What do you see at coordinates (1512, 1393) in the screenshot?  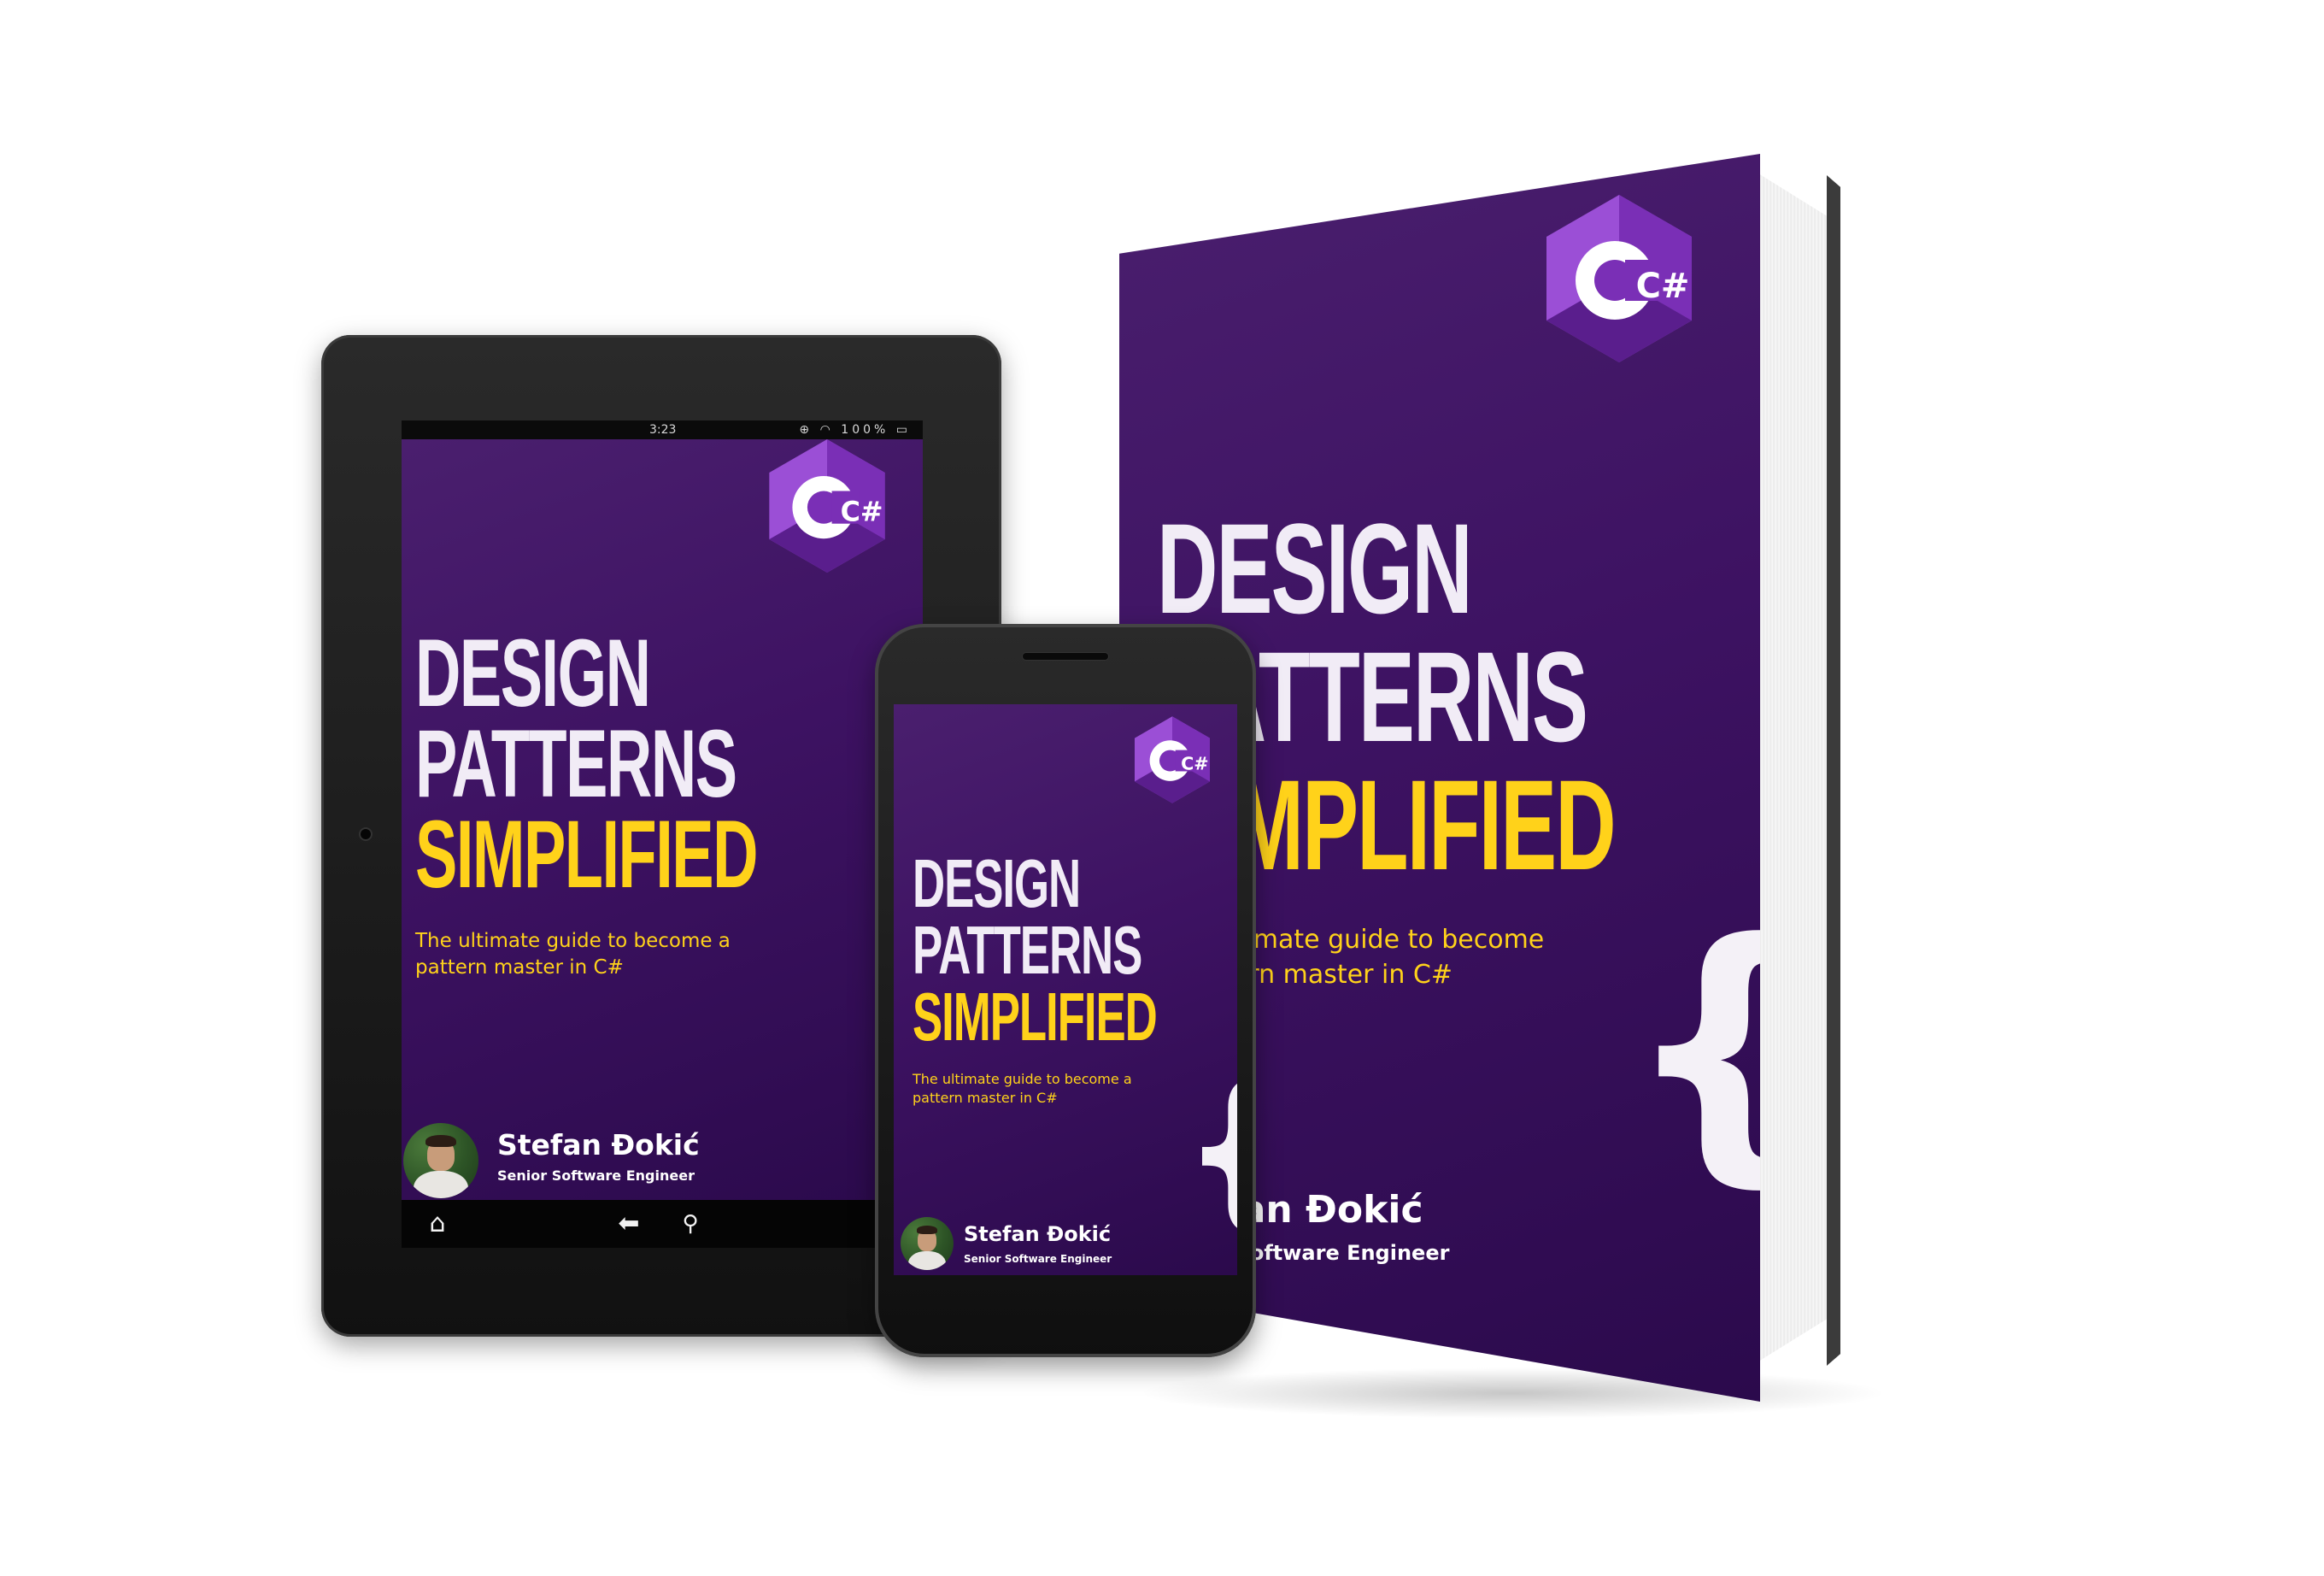 I see `book-shadow` at bounding box center [1512, 1393].